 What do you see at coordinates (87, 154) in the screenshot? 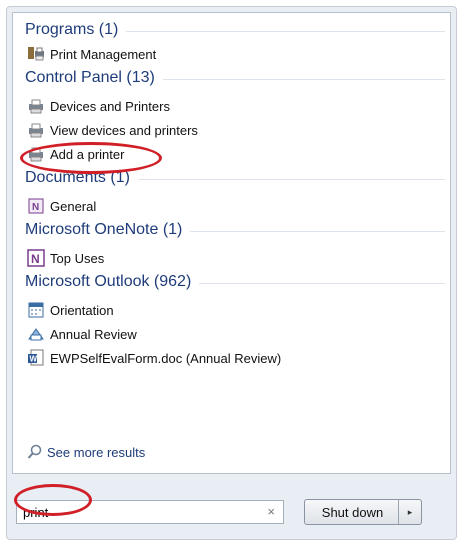
I see `result-label: Add a printer` at bounding box center [87, 154].